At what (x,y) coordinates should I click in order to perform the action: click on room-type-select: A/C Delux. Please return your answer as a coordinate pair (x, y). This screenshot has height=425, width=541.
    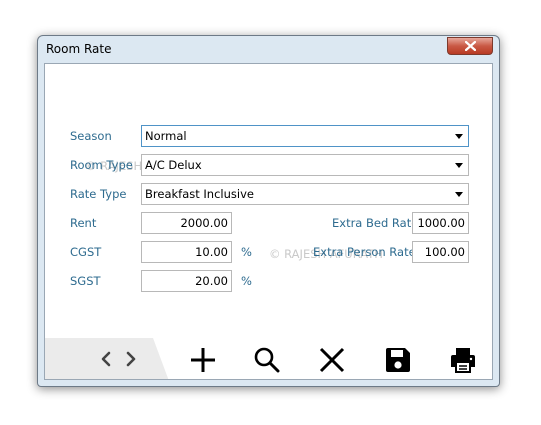
    Looking at the image, I should click on (305, 165).